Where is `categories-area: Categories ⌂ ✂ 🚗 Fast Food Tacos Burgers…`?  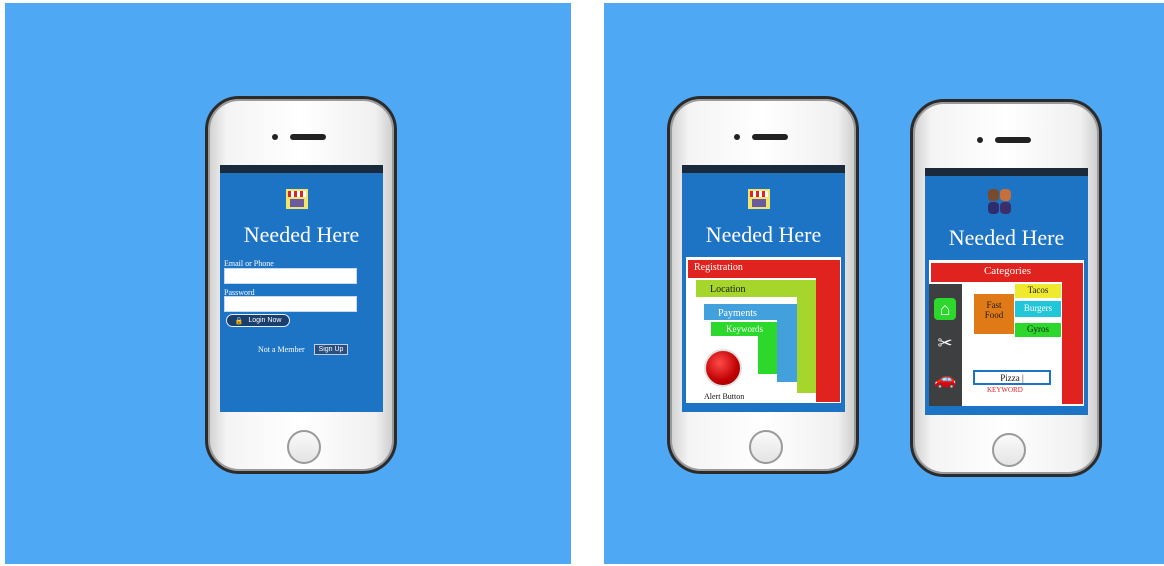 categories-area: Categories ⌂ ✂ 🚗 Fast Food Tacos Burgers… is located at coordinates (1006, 333).